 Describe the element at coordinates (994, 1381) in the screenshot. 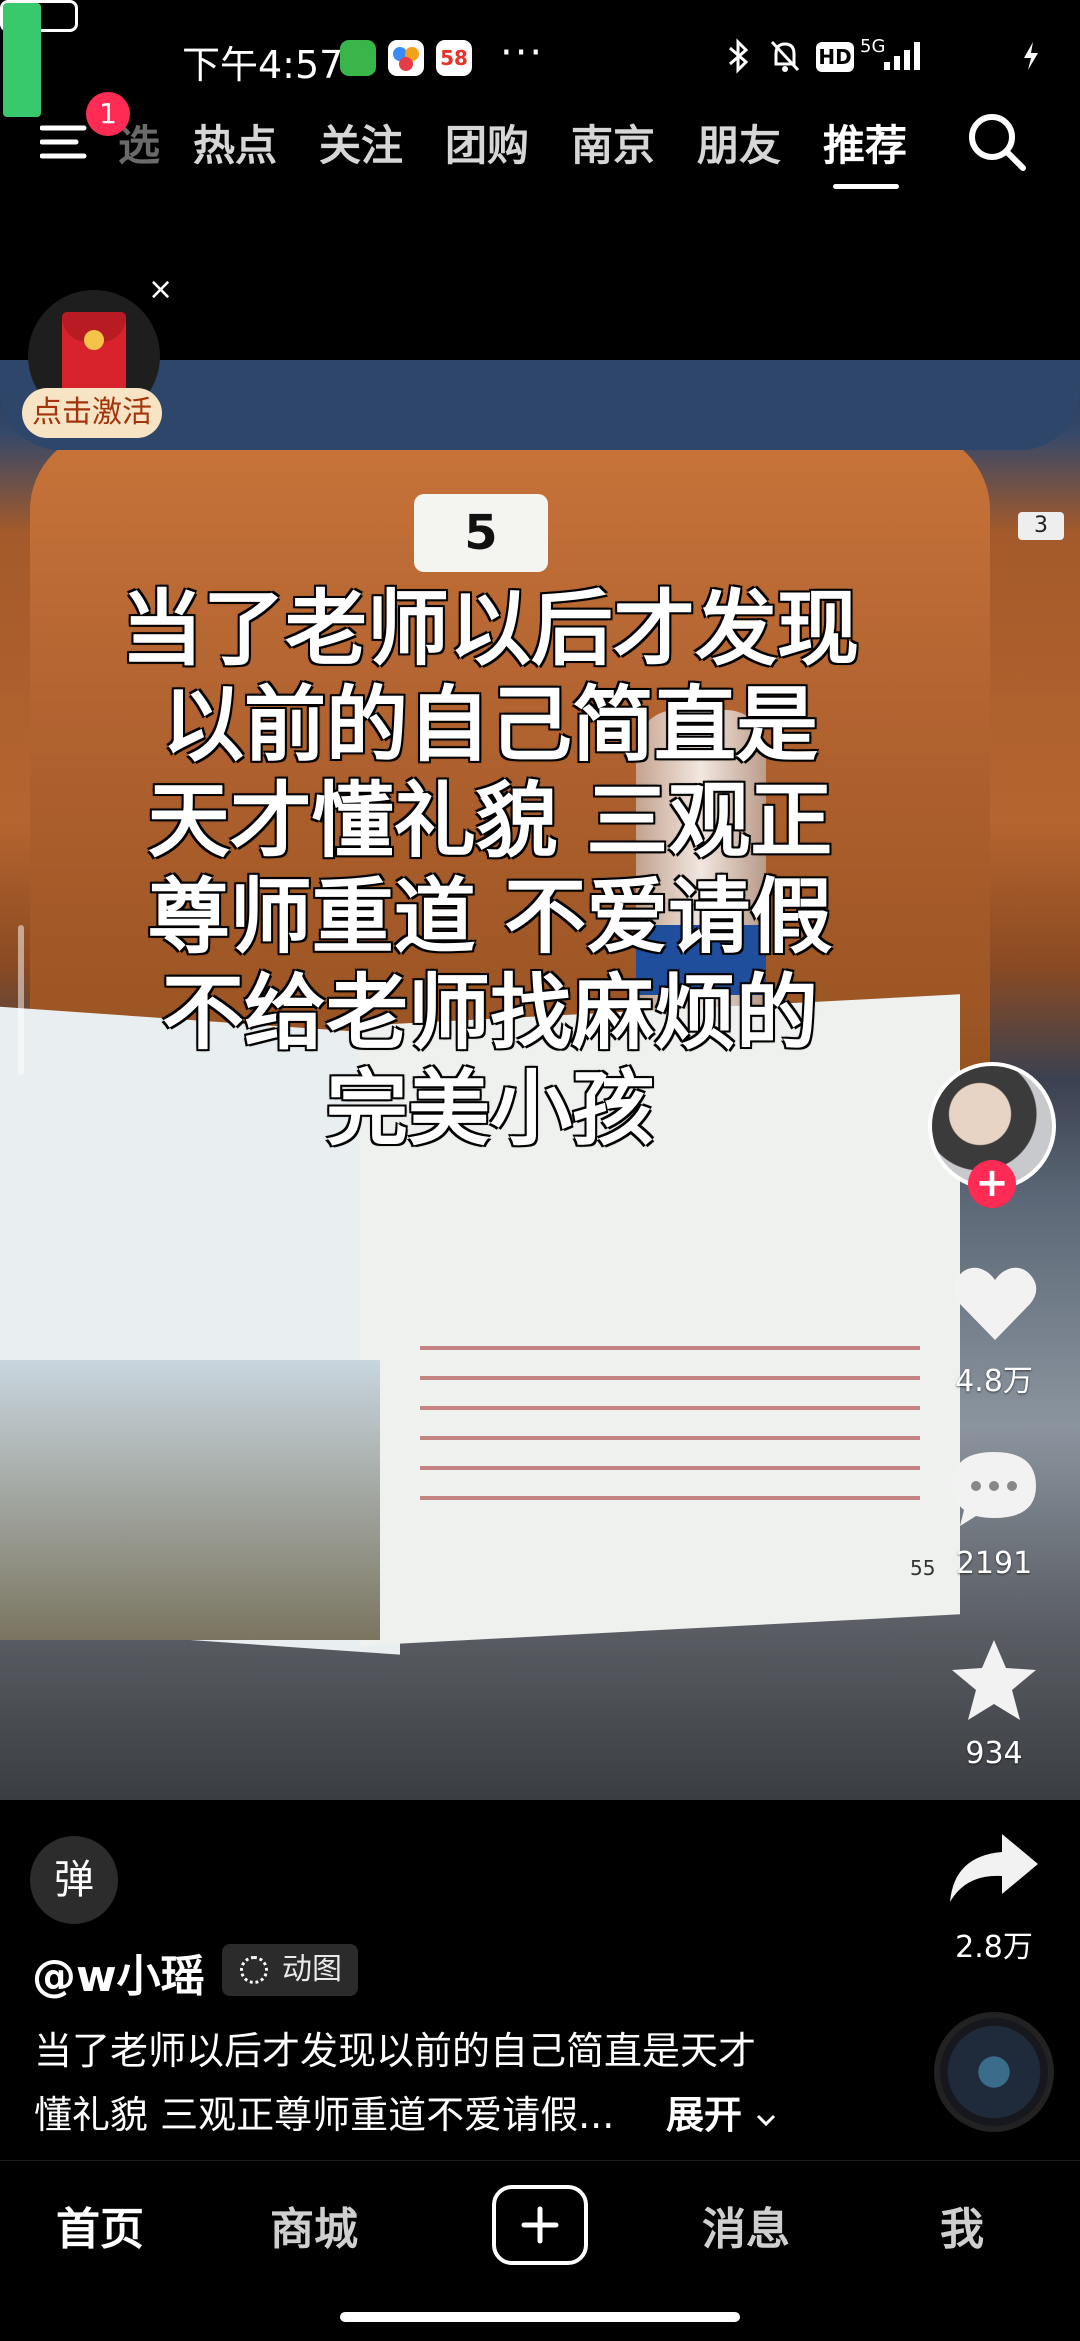

I see `like-count: 4.8万` at that location.